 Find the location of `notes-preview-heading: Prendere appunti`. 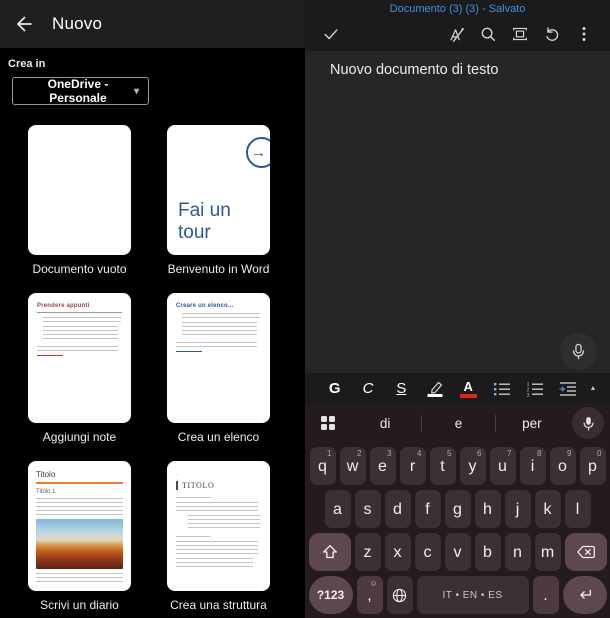

notes-preview-heading: Prendere appunti is located at coordinates (63, 306).